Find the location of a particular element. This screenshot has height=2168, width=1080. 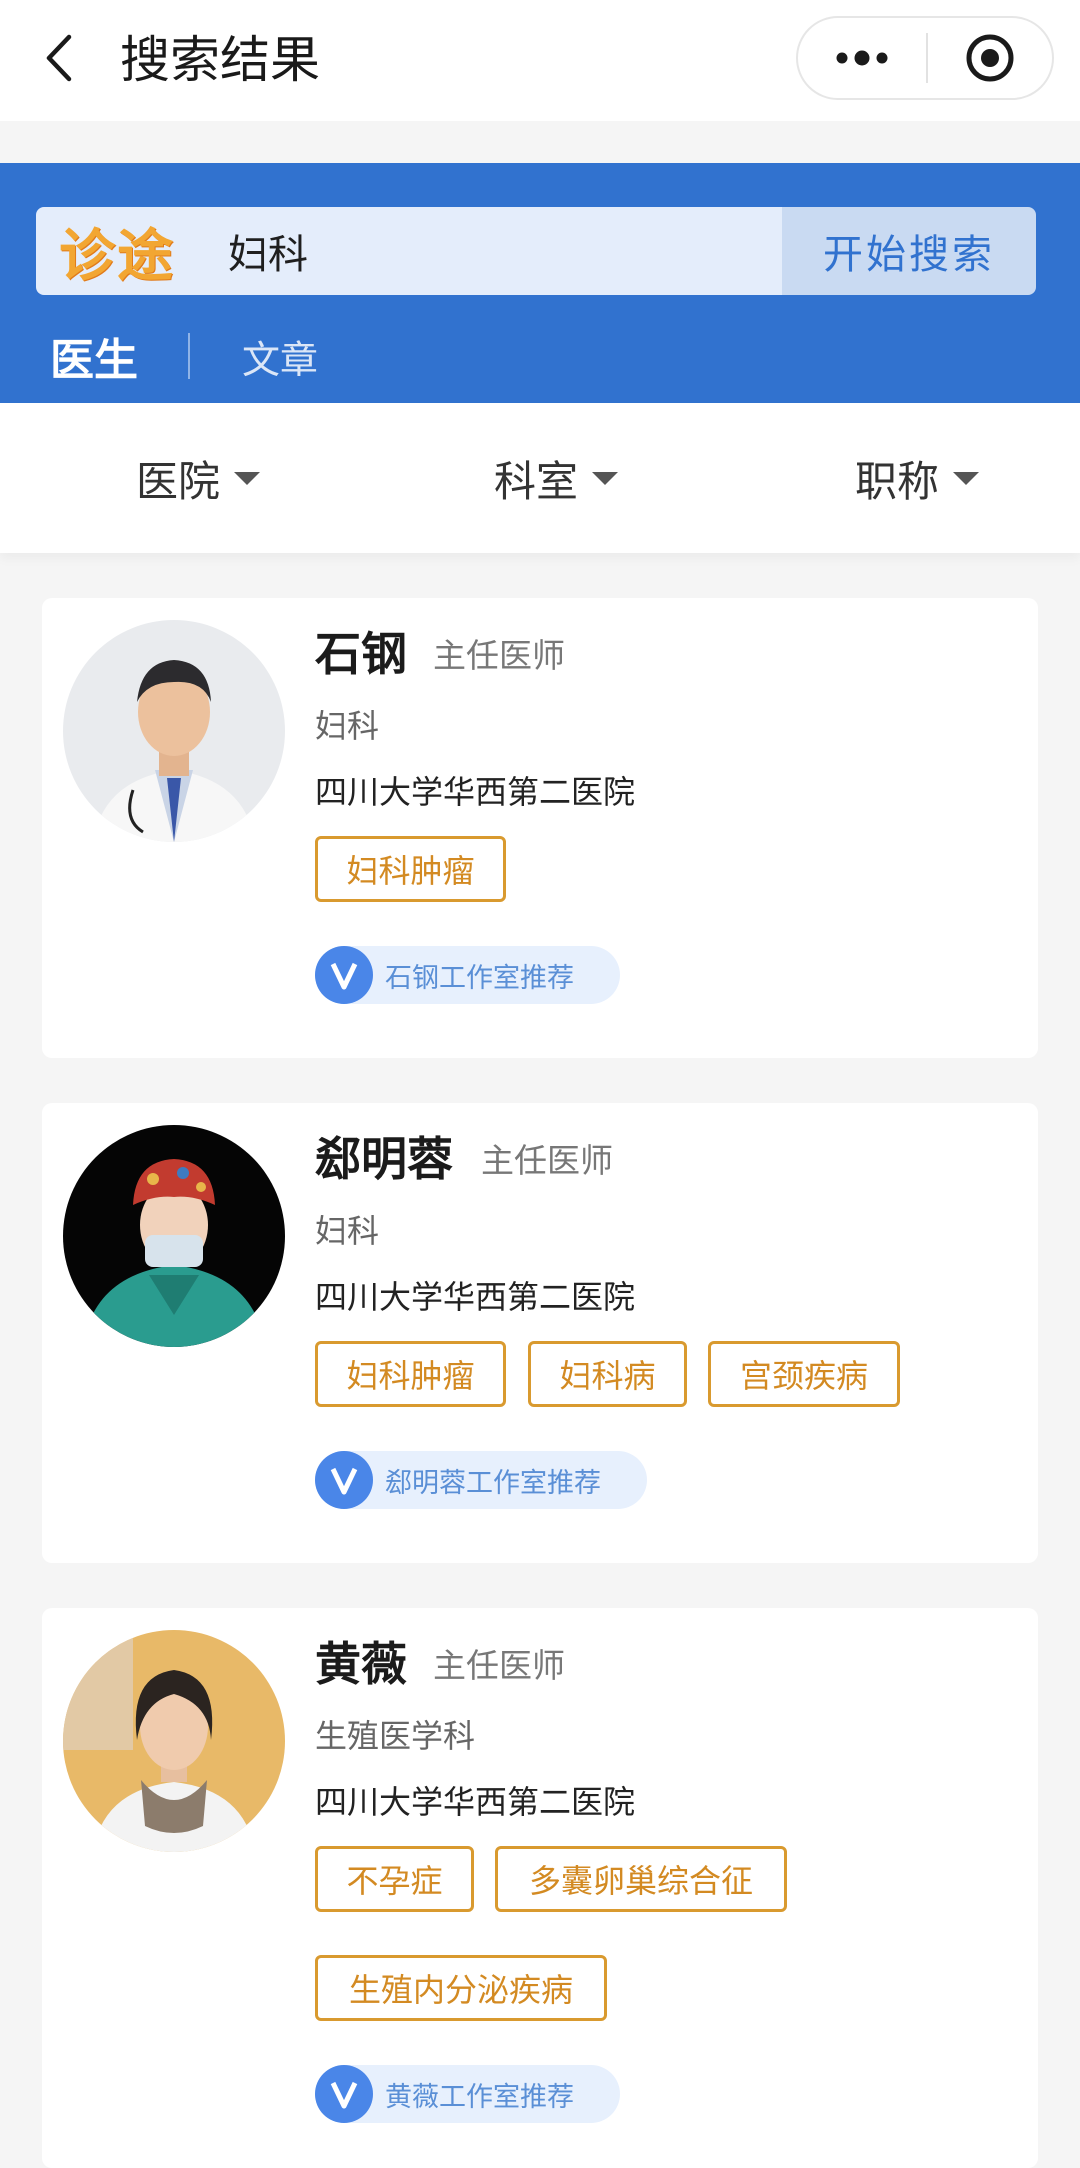

specialty-tag: 生殖内分泌疾病 is located at coordinates (461, 1988).